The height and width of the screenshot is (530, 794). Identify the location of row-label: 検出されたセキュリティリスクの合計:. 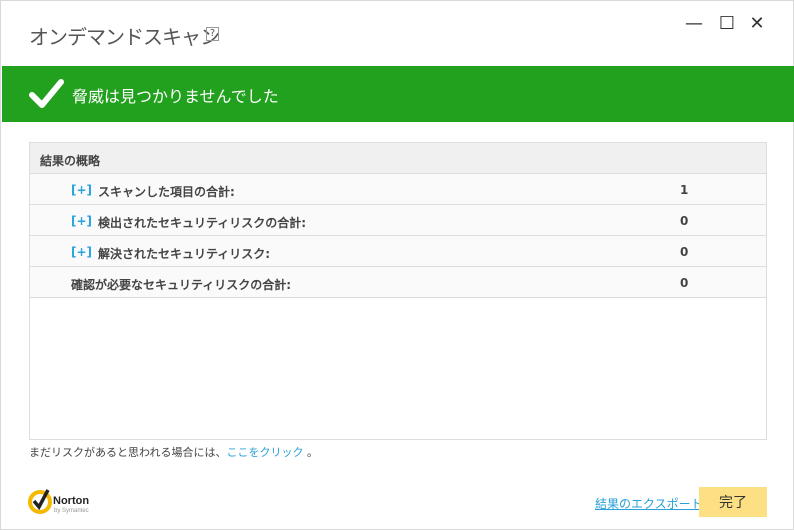
(202, 223).